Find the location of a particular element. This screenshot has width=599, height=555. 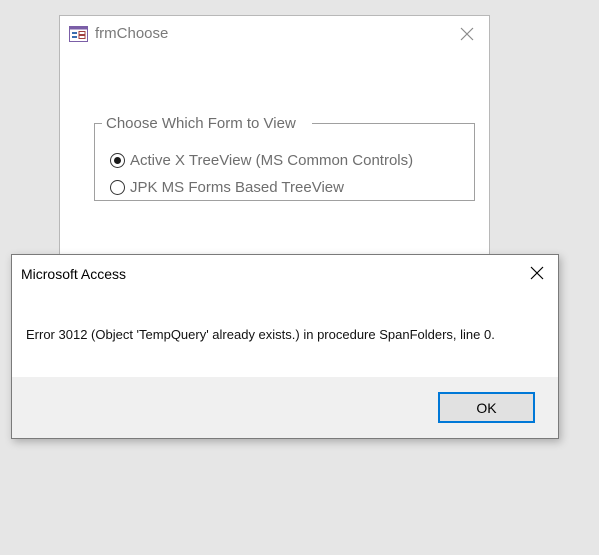

option-activex-treeview: Active X TreeView (MS Common Controls) is located at coordinates (261, 160).